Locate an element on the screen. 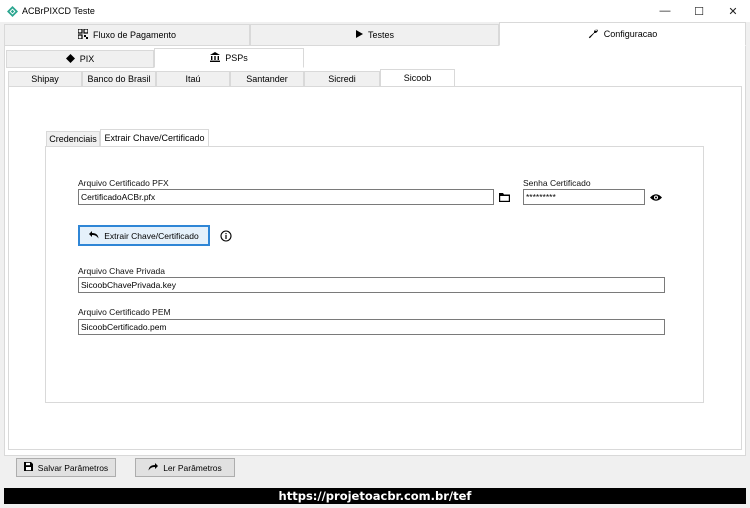  tab-label: Itaú is located at coordinates (193, 79).